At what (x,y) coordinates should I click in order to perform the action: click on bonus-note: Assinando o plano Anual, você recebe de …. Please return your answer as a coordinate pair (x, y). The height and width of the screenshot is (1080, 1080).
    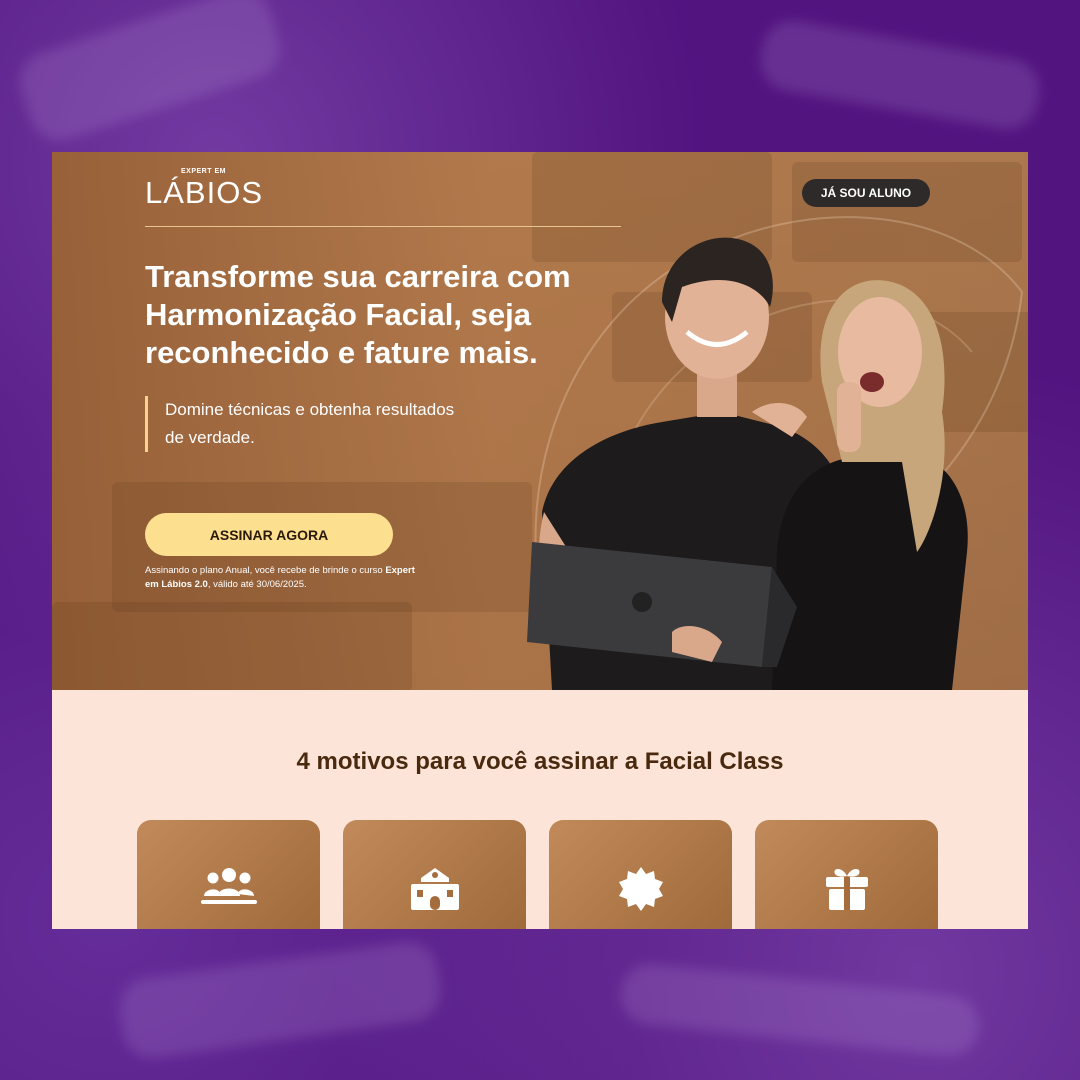
    Looking at the image, I should click on (280, 578).